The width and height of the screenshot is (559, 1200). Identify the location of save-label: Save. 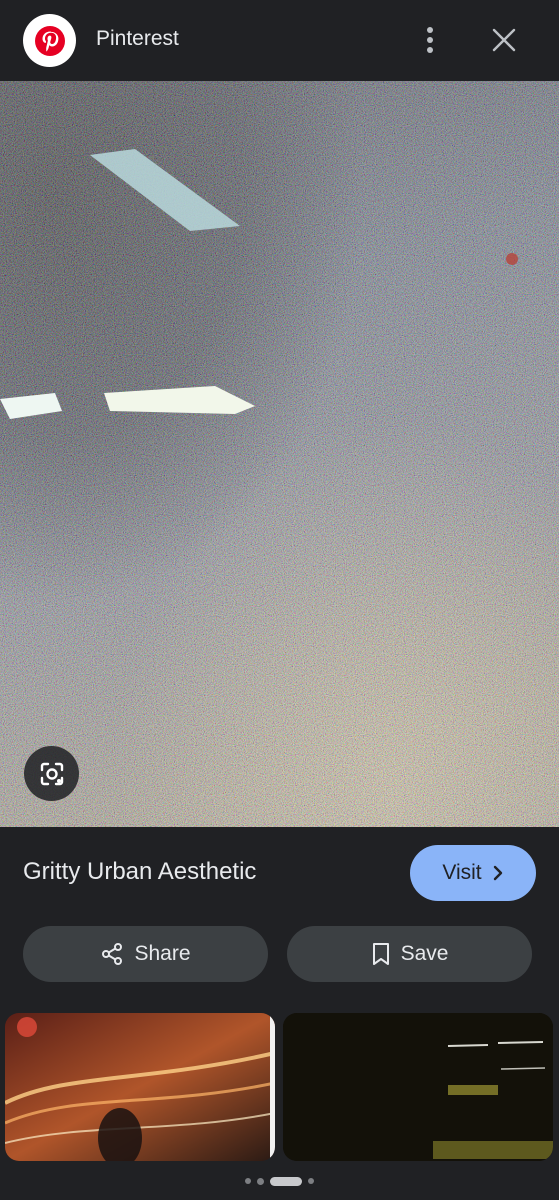
(424, 953).